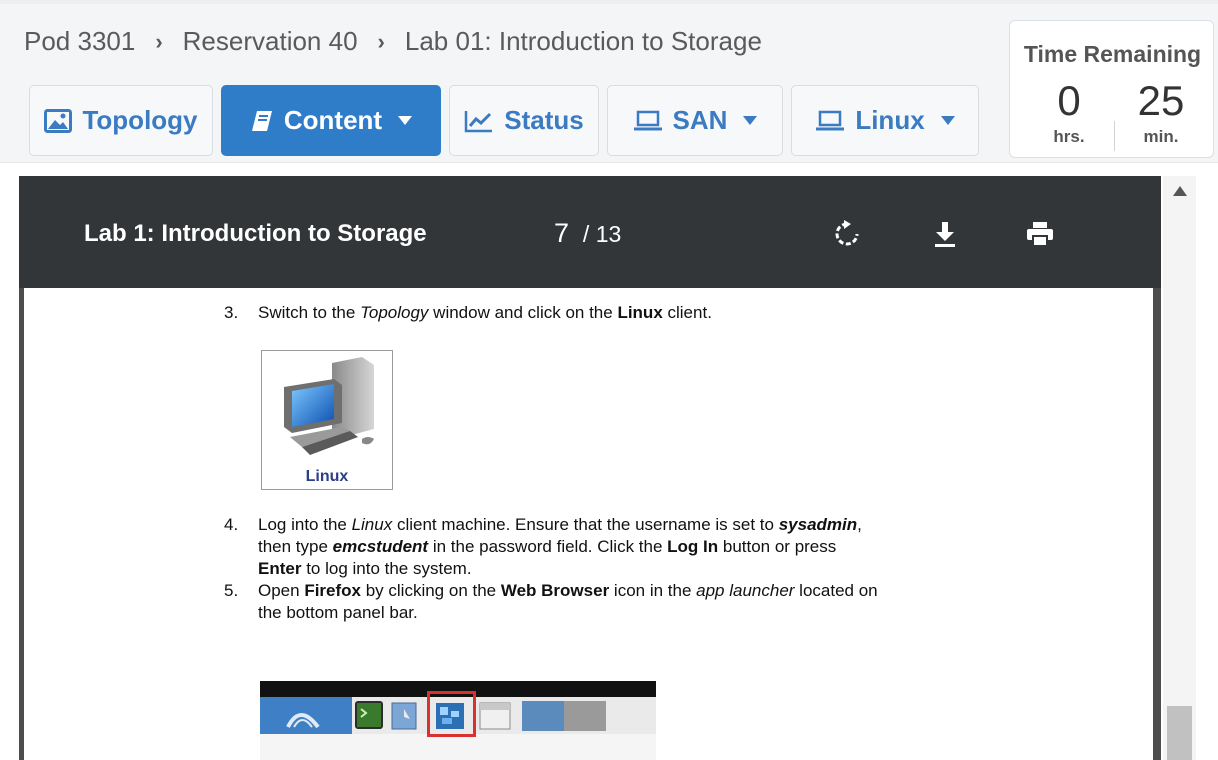 The image size is (1218, 760). Describe the element at coordinates (890, 120) in the screenshot. I see `linux-label: Linux` at that location.